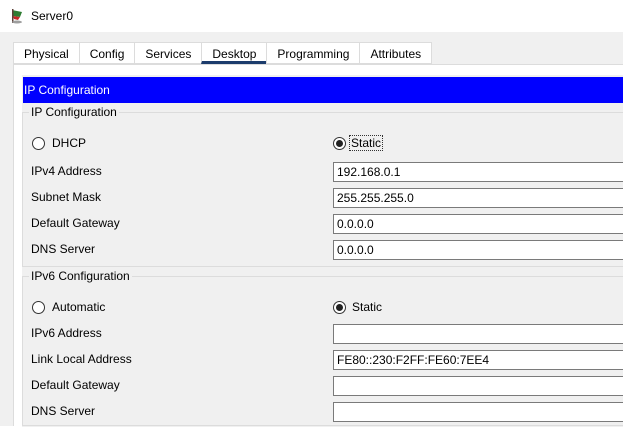  What do you see at coordinates (339, 143) in the screenshot?
I see `static-radio` at bounding box center [339, 143].